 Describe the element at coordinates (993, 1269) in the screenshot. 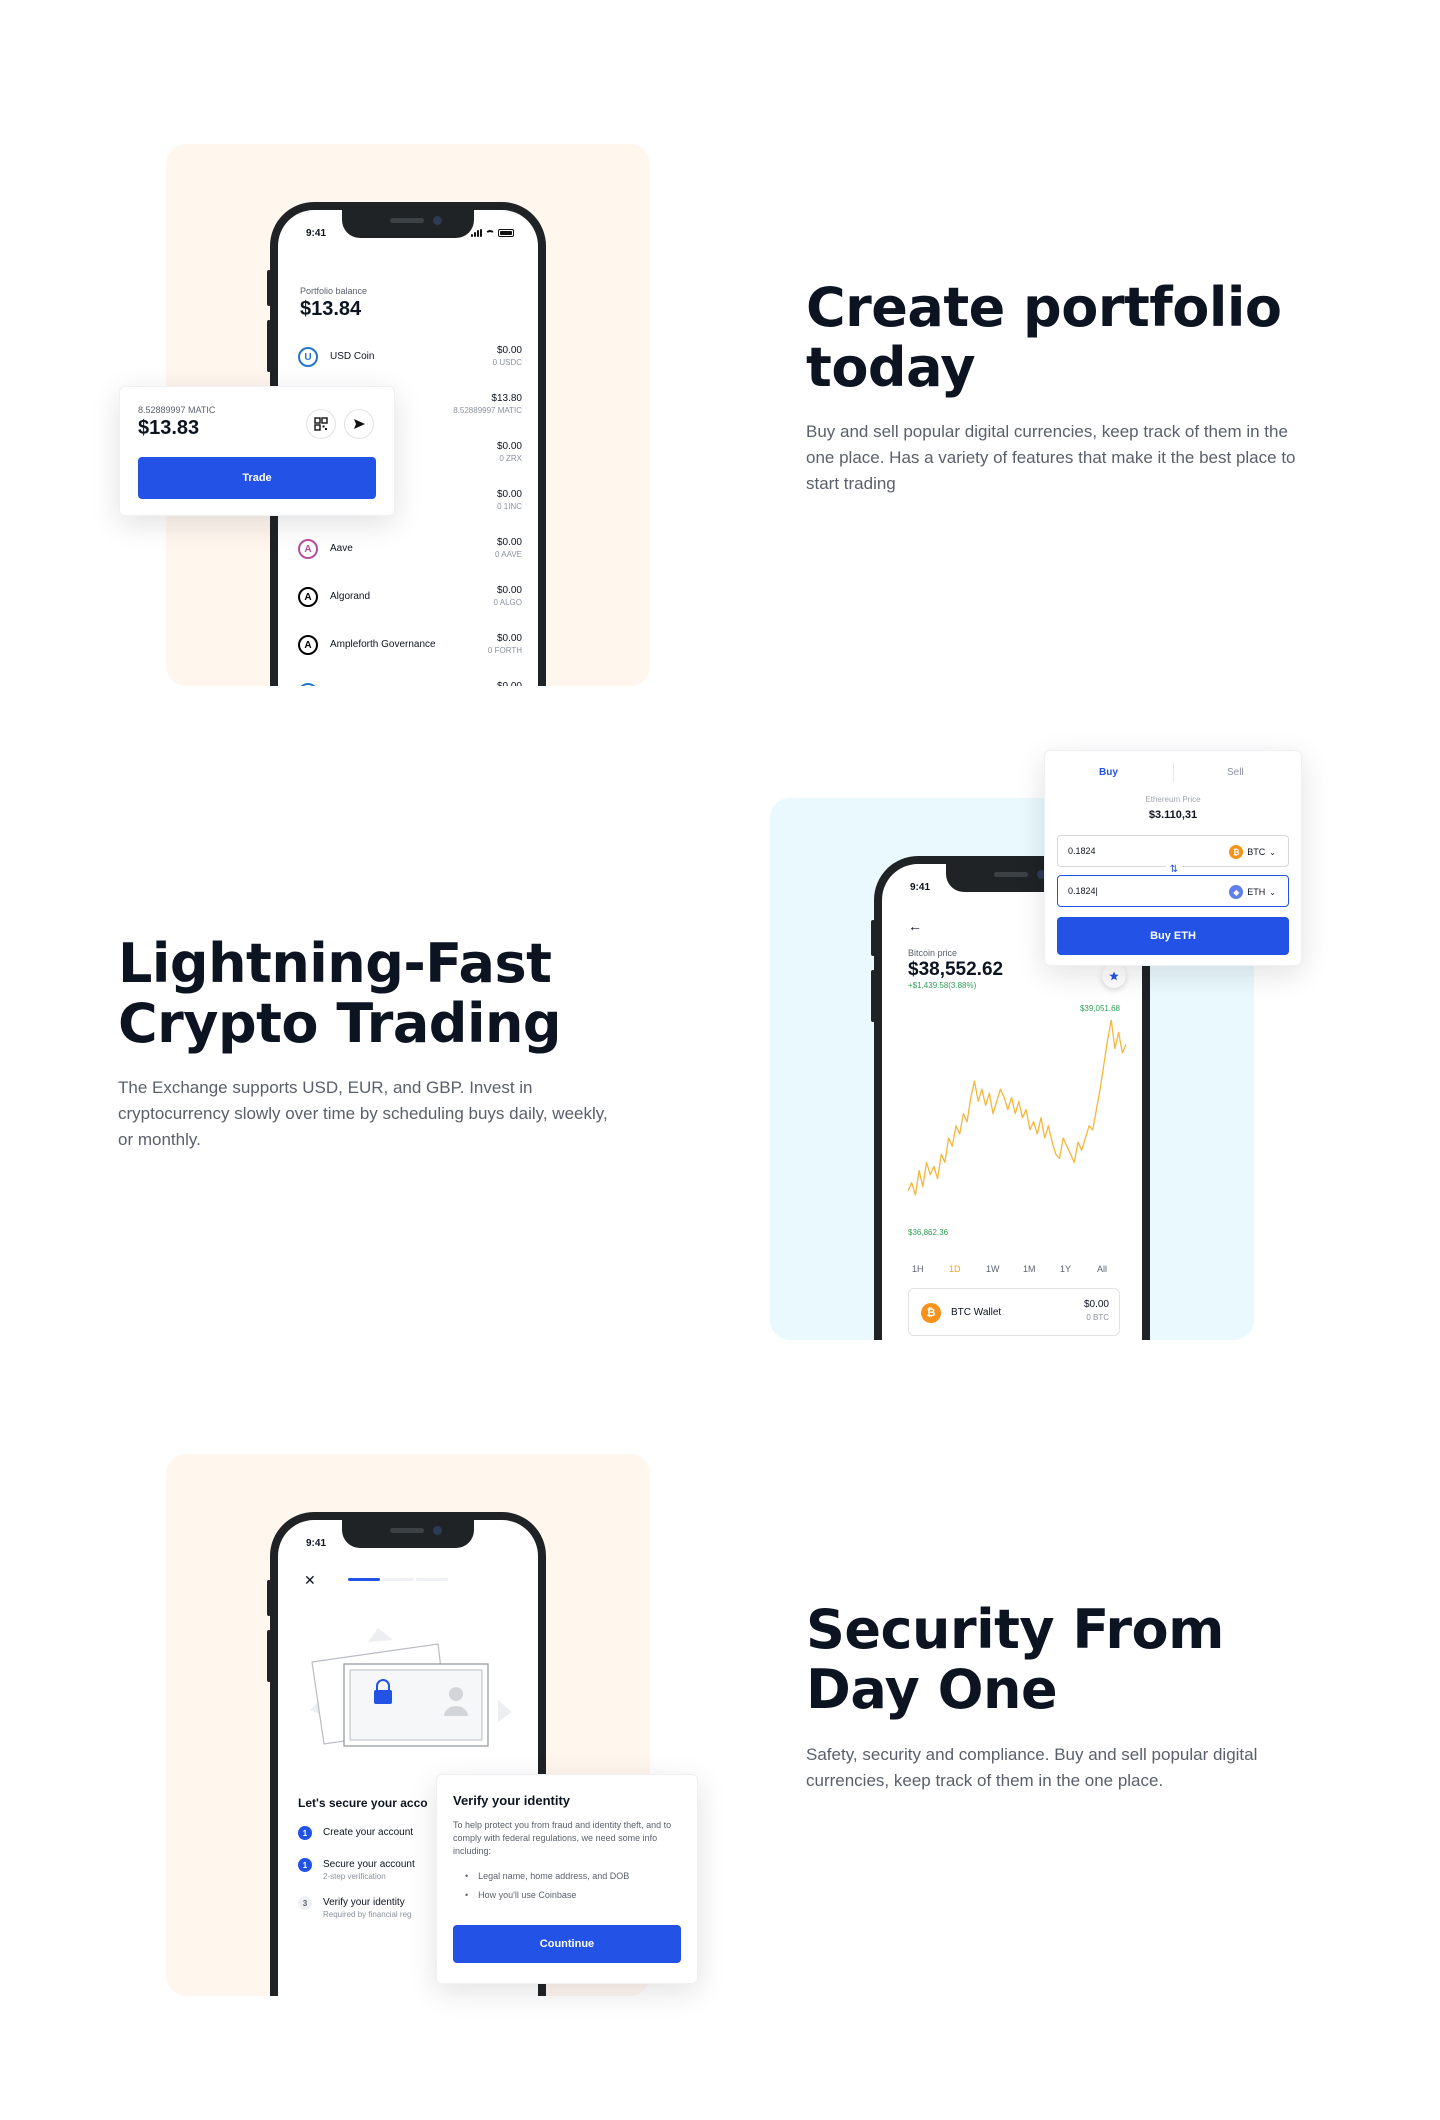

I see `timeframe-1w: 1W` at that location.